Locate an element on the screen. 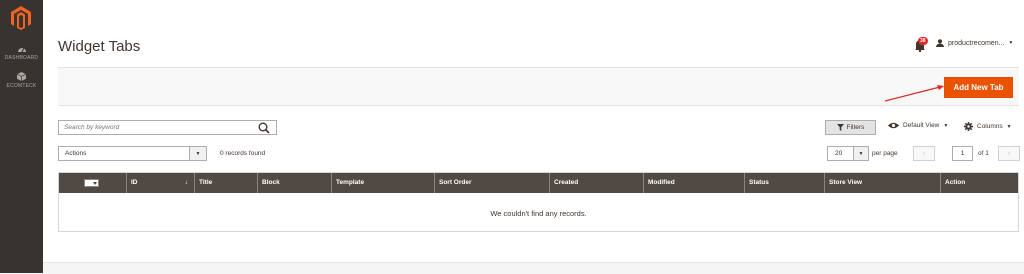 Image resolution: width=1024 pixels, height=274 pixels. admin-sidebar: DASHBOARD ECOMTECK is located at coordinates (21, 136).